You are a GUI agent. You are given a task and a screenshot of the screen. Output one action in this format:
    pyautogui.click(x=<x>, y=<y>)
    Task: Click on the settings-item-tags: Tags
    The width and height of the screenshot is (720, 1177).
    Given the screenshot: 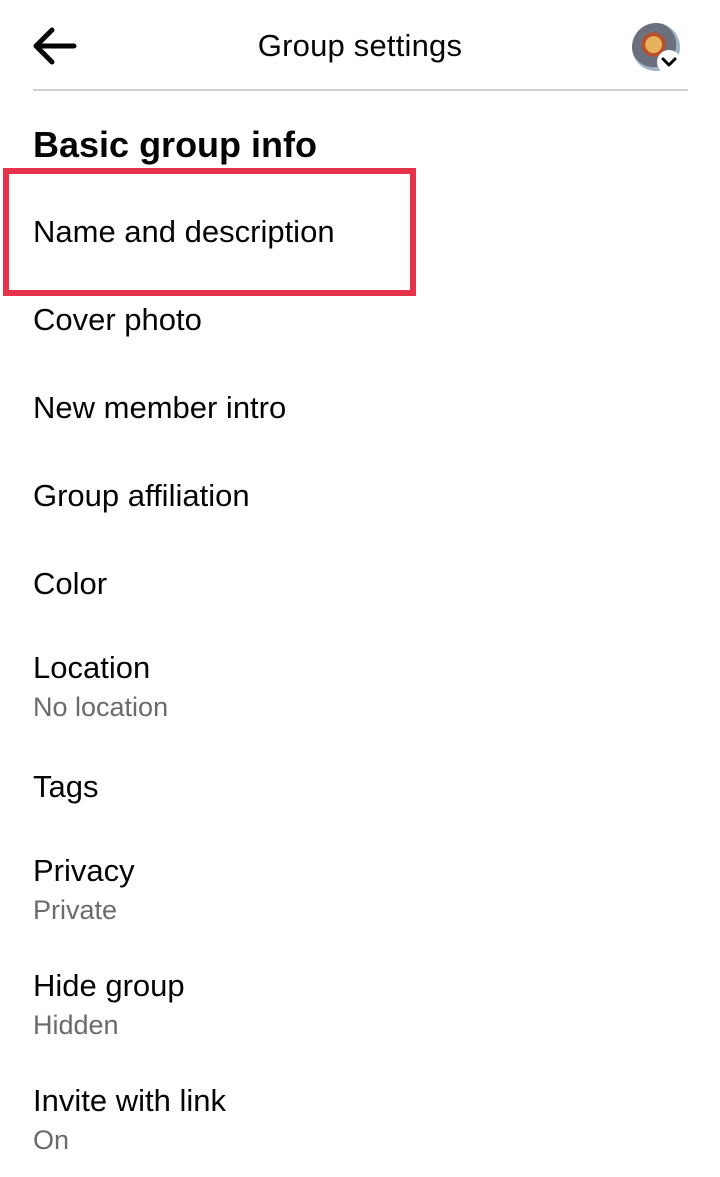 What is the action you would take?
    pyautogui.click(x=65, y=787)
    